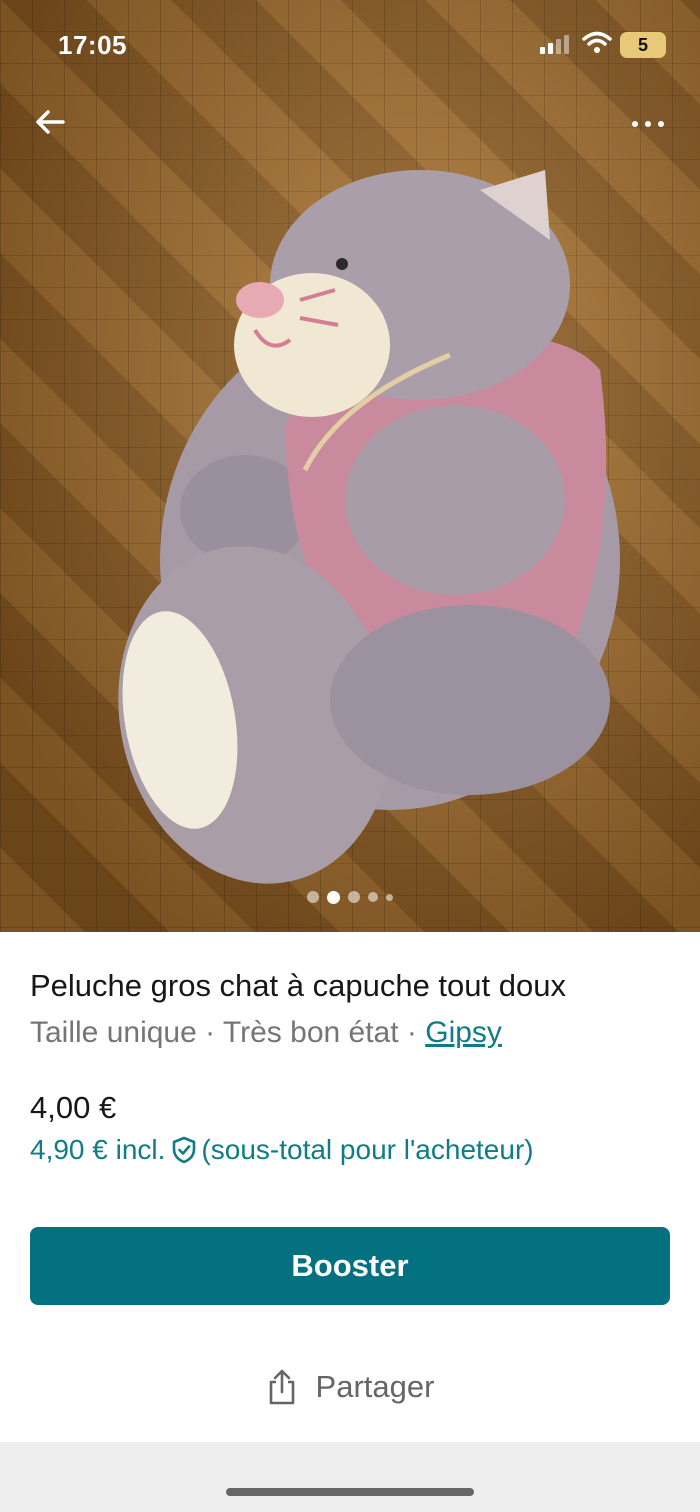 This screenshot has height=1512, width=700. I want to click on share-label: Partager, so click(375, 1386).